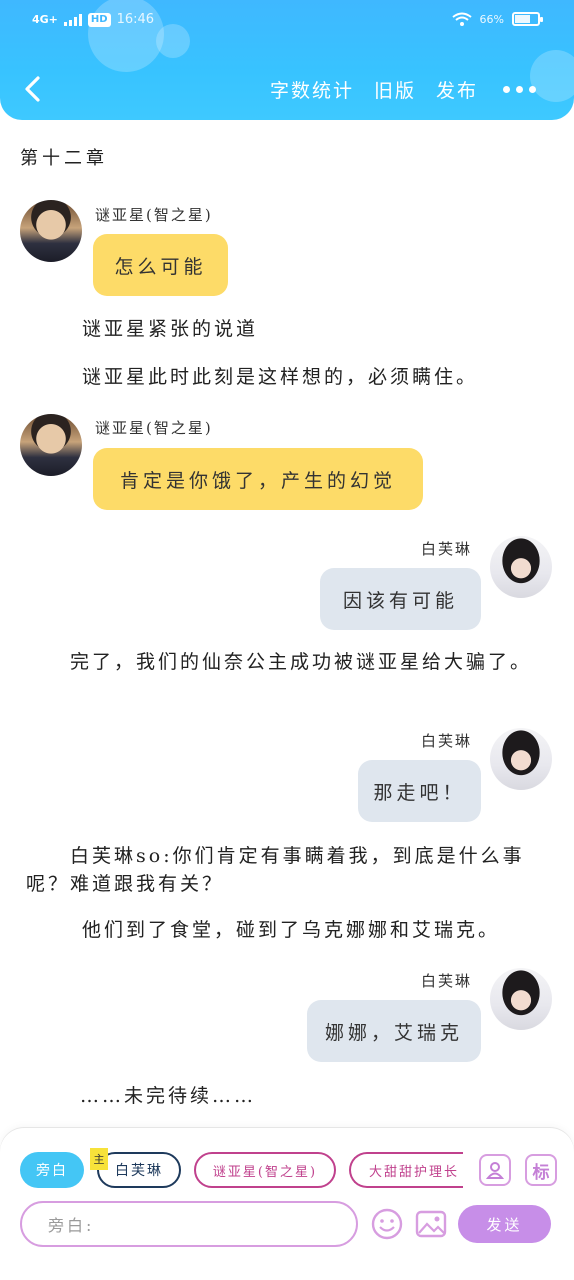  Describe the element at coordinates (312, 89) in the screenshot. I see `word-count-button: 字数统计` at that location.